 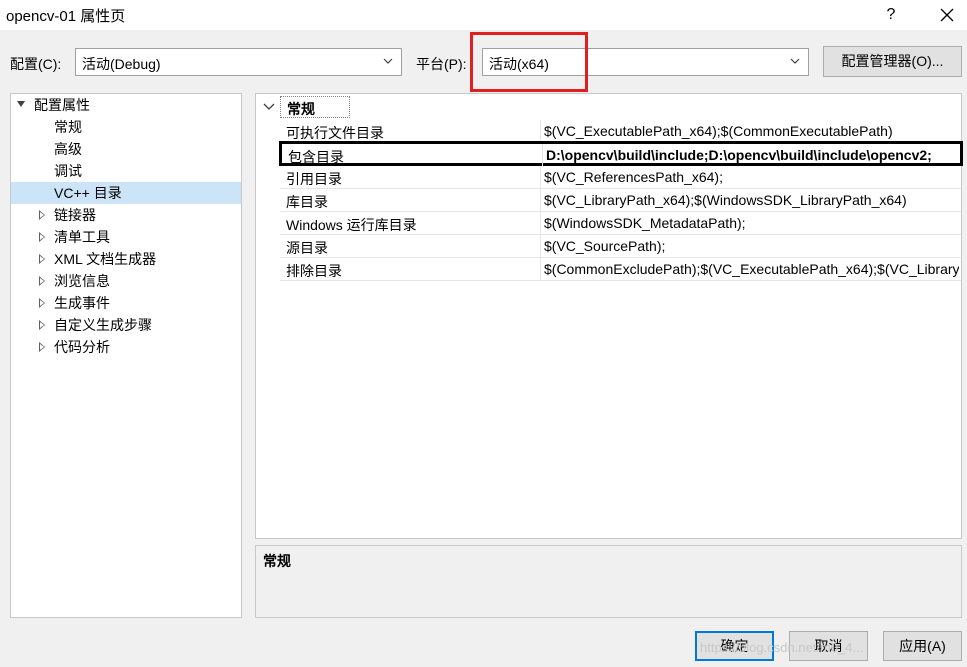 What do you see at coordinates (307, 202) in the screenshot?
I see `property-name: 库目录` at bounding box center [307, 202].